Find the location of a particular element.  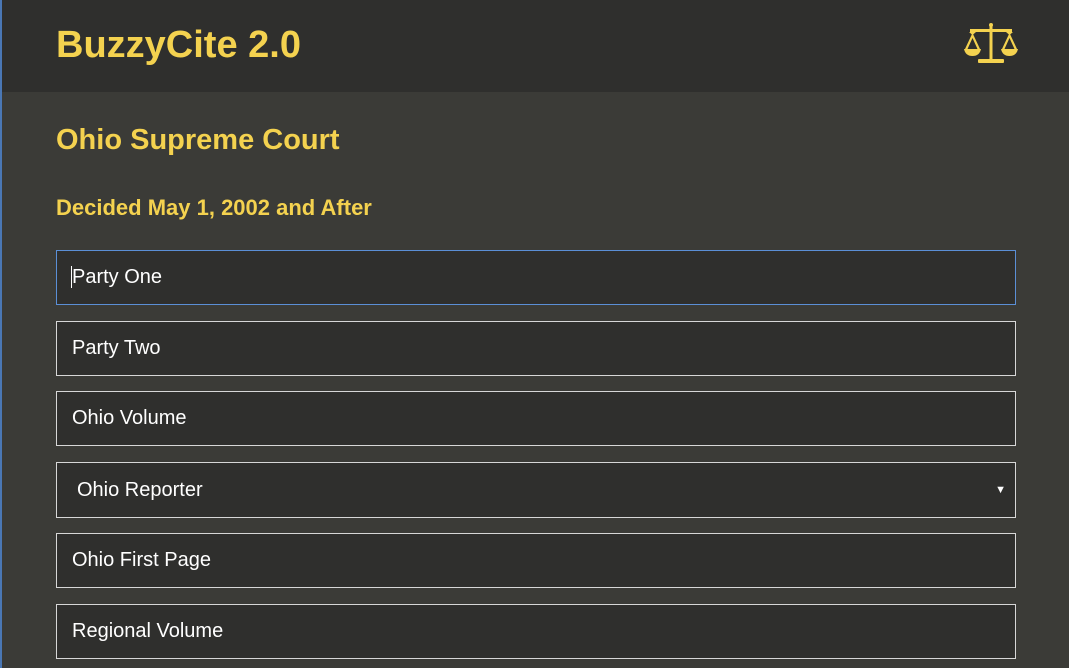

party-one-input is located at coordinates (536, 277).